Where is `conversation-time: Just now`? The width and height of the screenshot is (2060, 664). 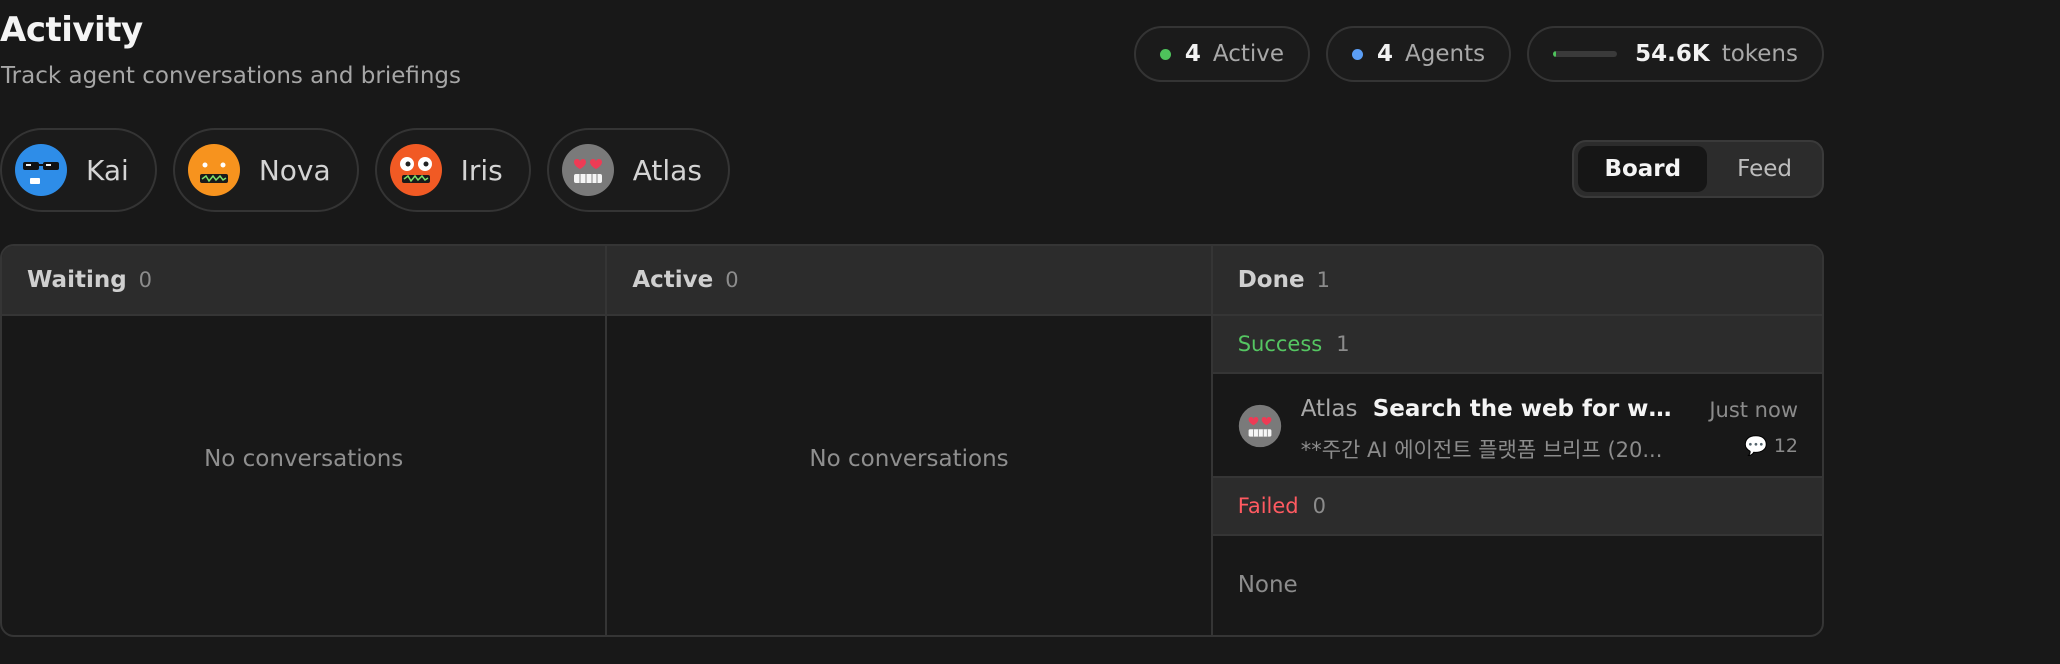
conversation-time: Just now is located at coordinates (1753, 410).